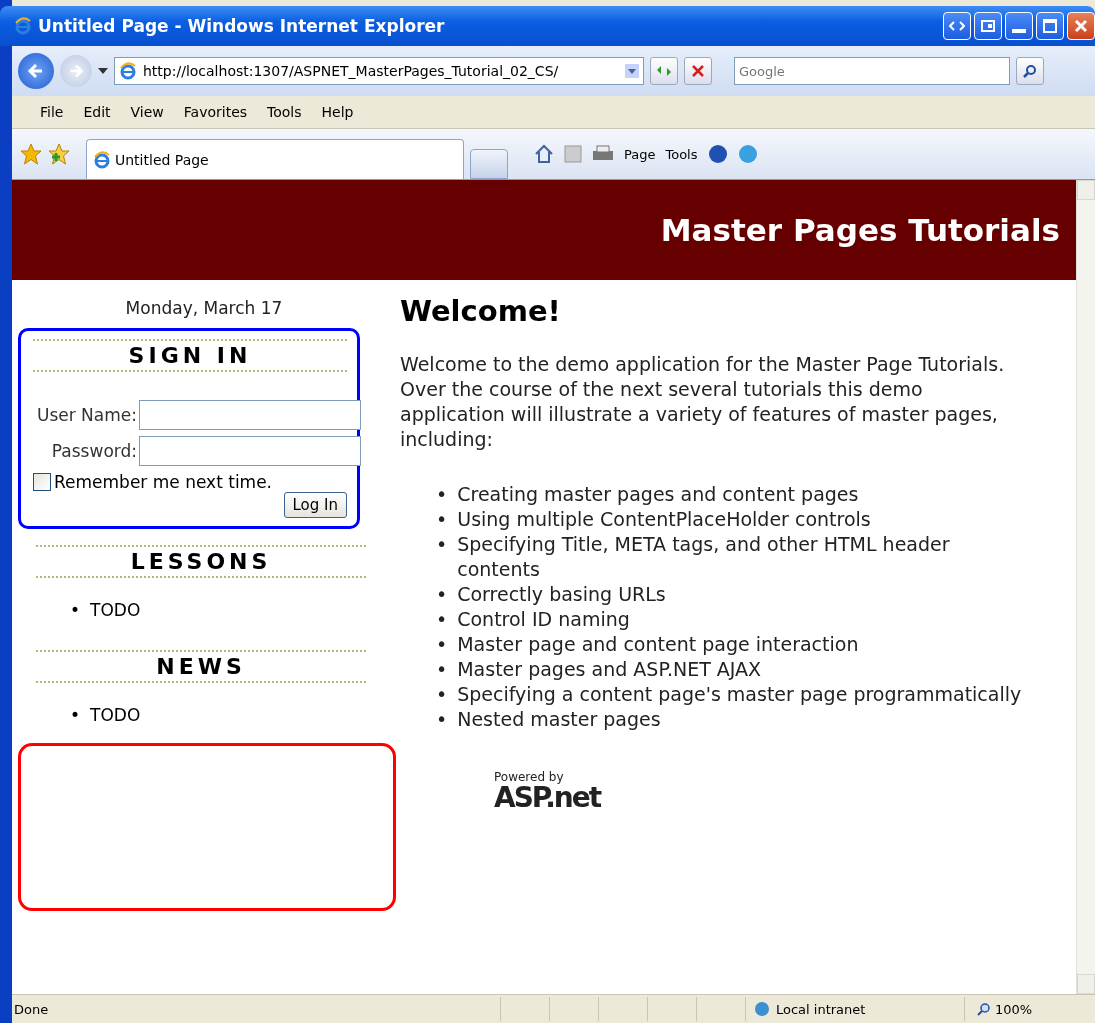 The image size is (1095, 1023). Describe the element at coordinates (242, 26) in the screenshot. I see `window-title: Untitled Page - Windows Internet Explorer` at that location.